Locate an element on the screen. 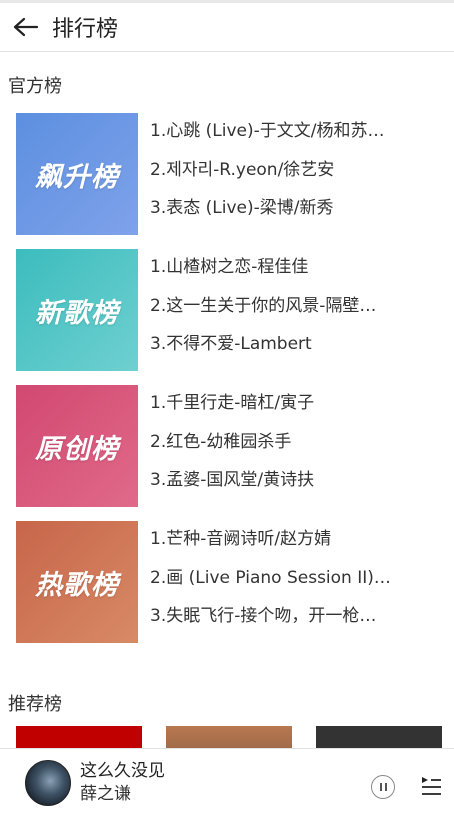 The height and width of the screenshot is (816, 454). chart-cover-soar: 飙升榜 is located at coordinates (77, 174).